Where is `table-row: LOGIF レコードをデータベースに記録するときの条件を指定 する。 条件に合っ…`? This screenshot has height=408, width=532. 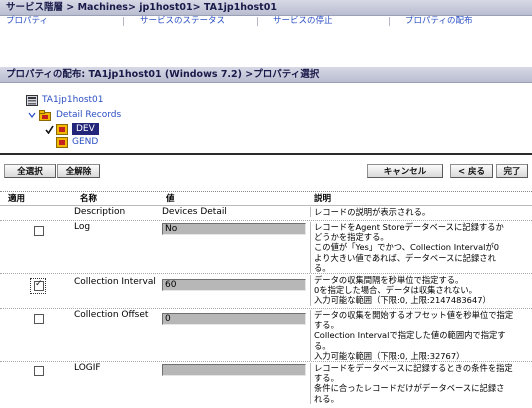
table-row: LOGIF レコードをデータベースに記録するときの条件を指定 する。 条件に合っ… is located at coordinates (266, 384).